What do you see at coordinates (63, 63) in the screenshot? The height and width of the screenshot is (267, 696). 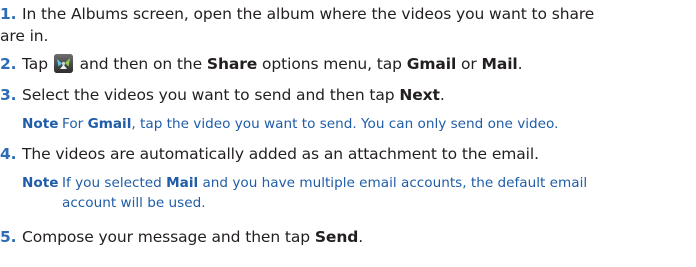 I see `share-menu-icon` at bounding box center [63, 63].